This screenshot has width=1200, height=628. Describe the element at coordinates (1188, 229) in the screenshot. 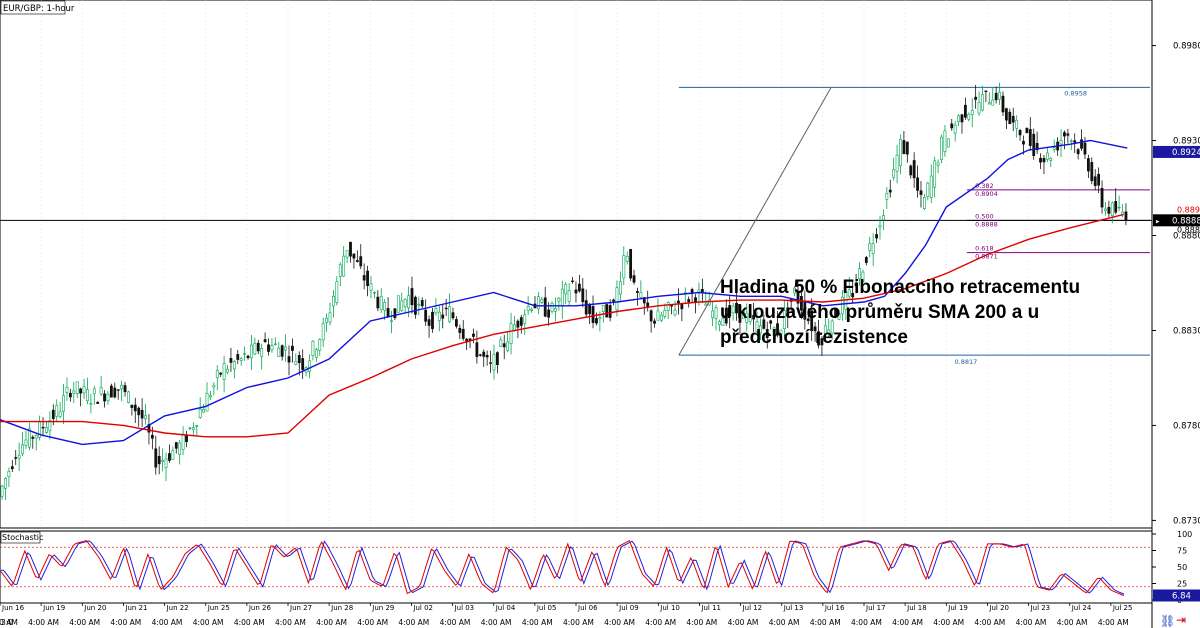

I see `price-below-label: 0.8889` at that location.